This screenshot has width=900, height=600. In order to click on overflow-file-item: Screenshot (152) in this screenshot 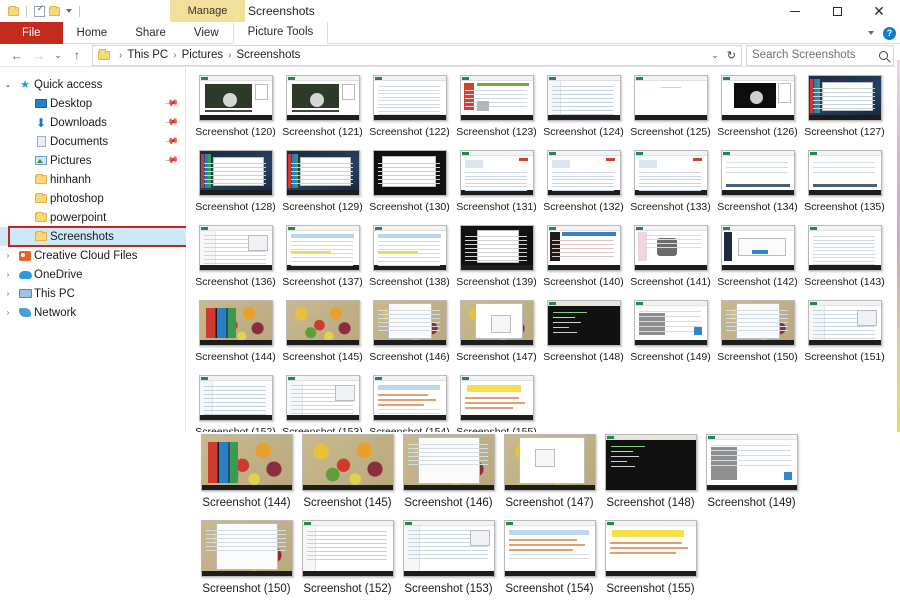, I will do `click(347, 560)`.